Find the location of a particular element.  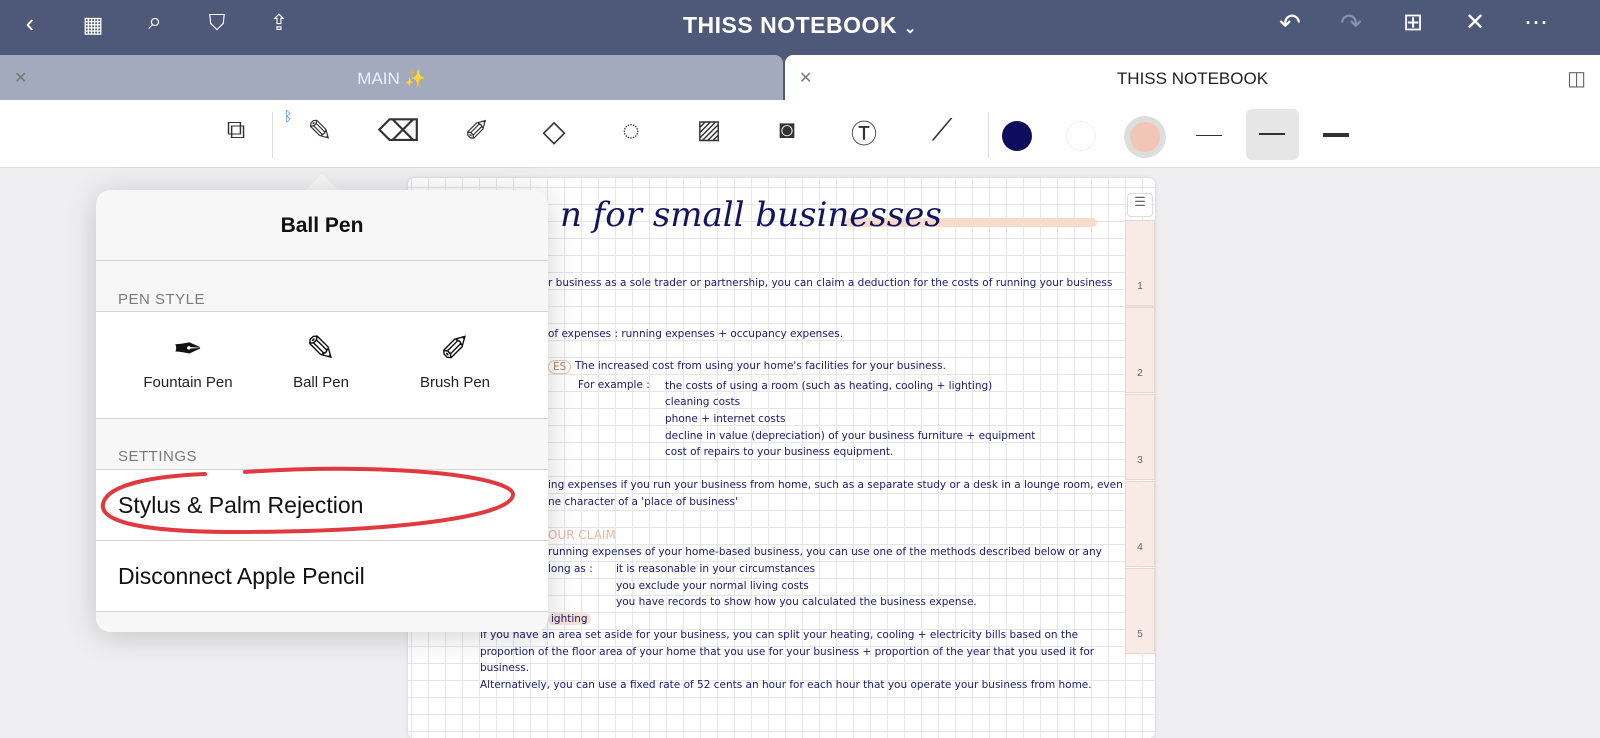

undo-icon: ↶ is located at coordinates (1290, 23).